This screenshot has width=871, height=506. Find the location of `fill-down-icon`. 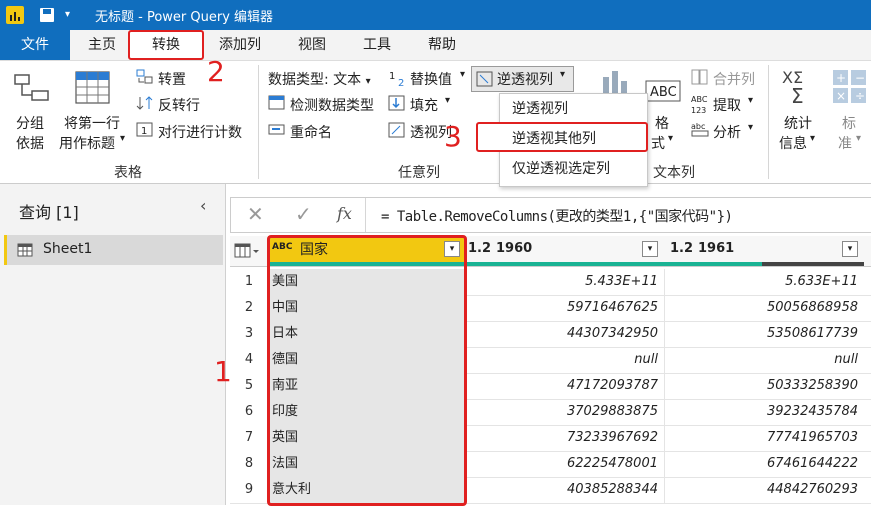

fill-down-icon is located at coordinates (396, 103).